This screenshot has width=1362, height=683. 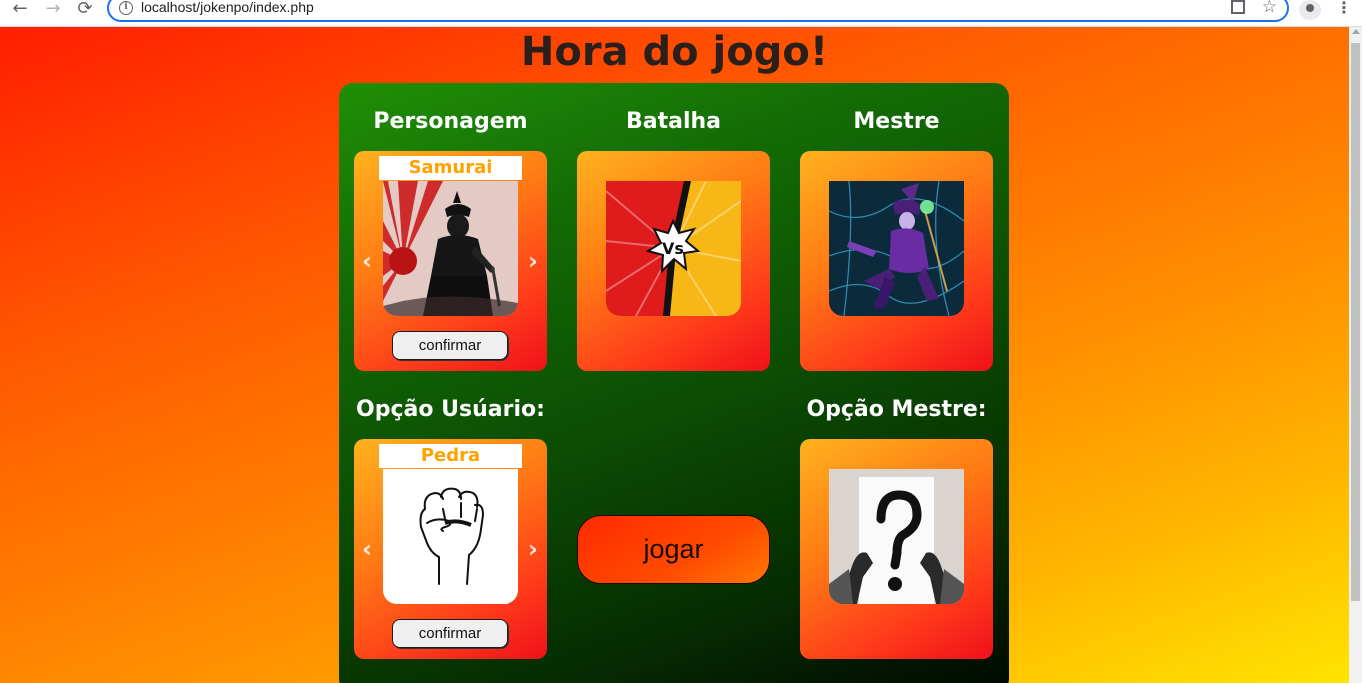 I want to click on character-card: Samurai ‹ › confirmar, so click(x=450, y=261).